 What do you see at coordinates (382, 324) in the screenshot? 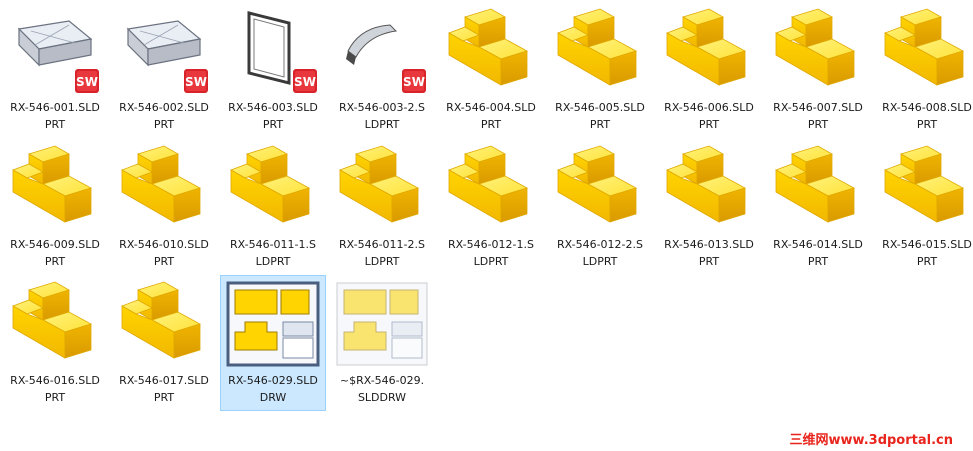
I see `solidworks-drawing-temp-icon` at bounding box center [382, 324].